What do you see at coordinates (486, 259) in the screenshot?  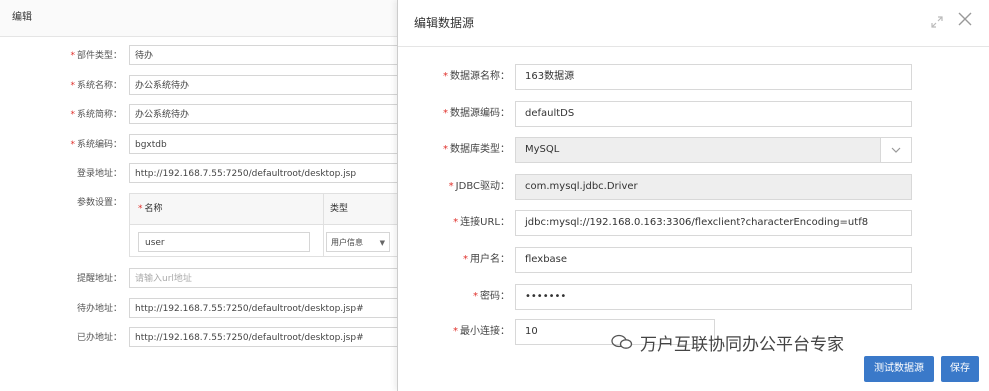 I see `username-label: * 用户名：` at bounding box center [486, 259].